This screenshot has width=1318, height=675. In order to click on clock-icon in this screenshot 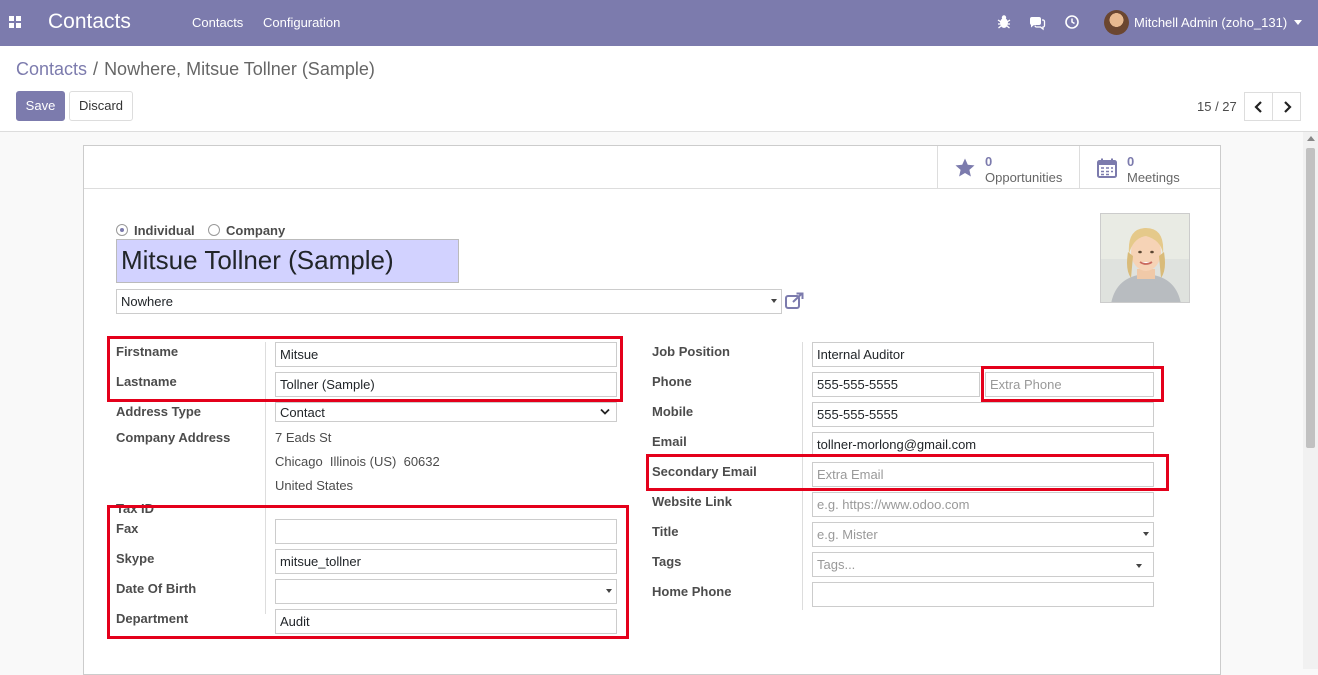, I will do `click(1072, 22)`.